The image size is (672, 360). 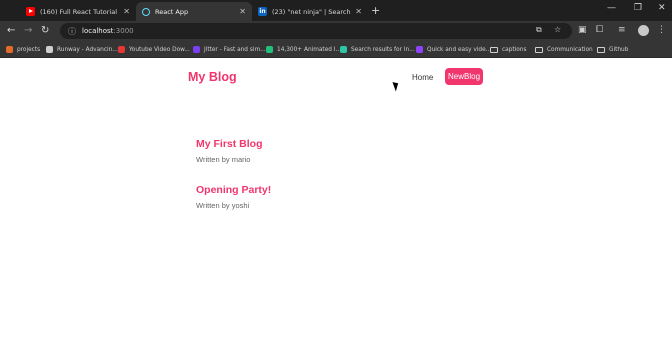 I want to click on install-app-icon: ⧉, so click(x=539, y=30).